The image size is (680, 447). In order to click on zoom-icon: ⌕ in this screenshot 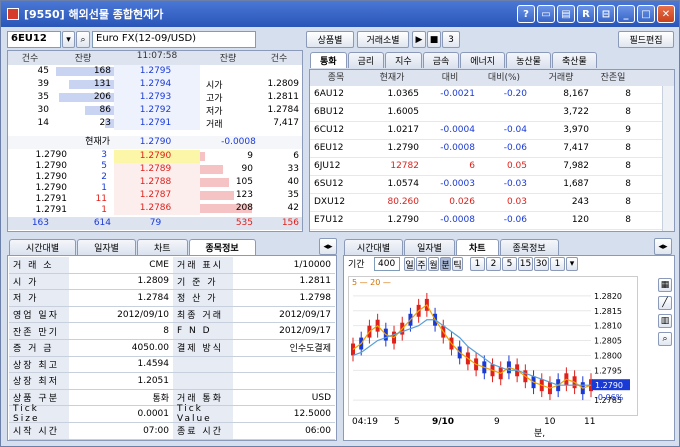, I will do `click(665, 339)`.